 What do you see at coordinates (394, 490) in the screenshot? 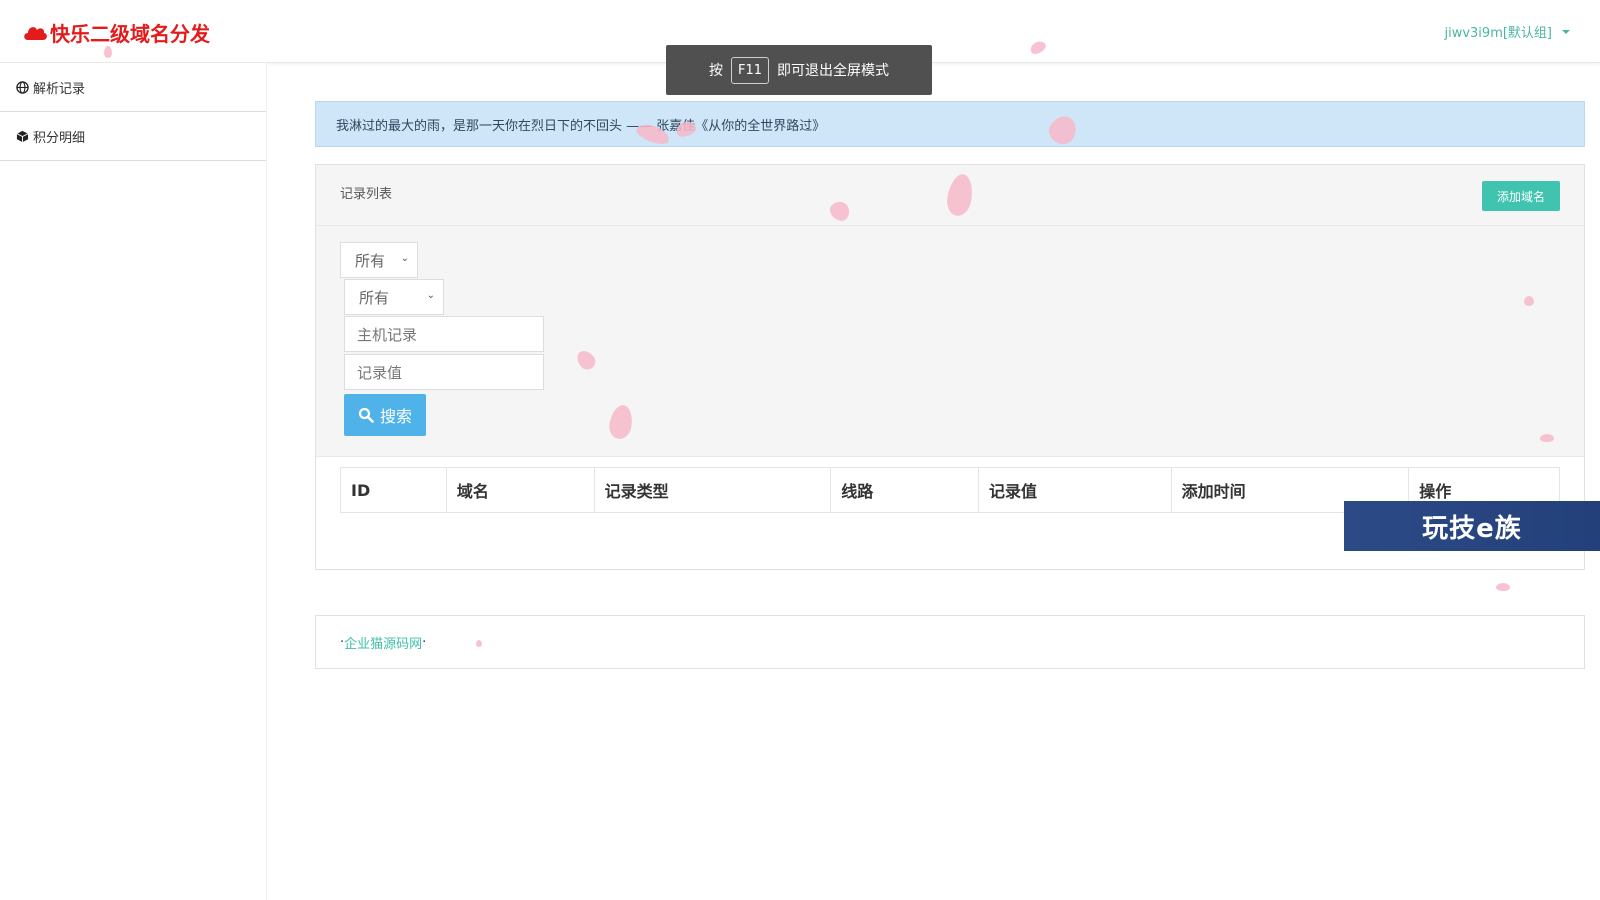
I see `column-header-id: ID` at bounding box center [394, 490].